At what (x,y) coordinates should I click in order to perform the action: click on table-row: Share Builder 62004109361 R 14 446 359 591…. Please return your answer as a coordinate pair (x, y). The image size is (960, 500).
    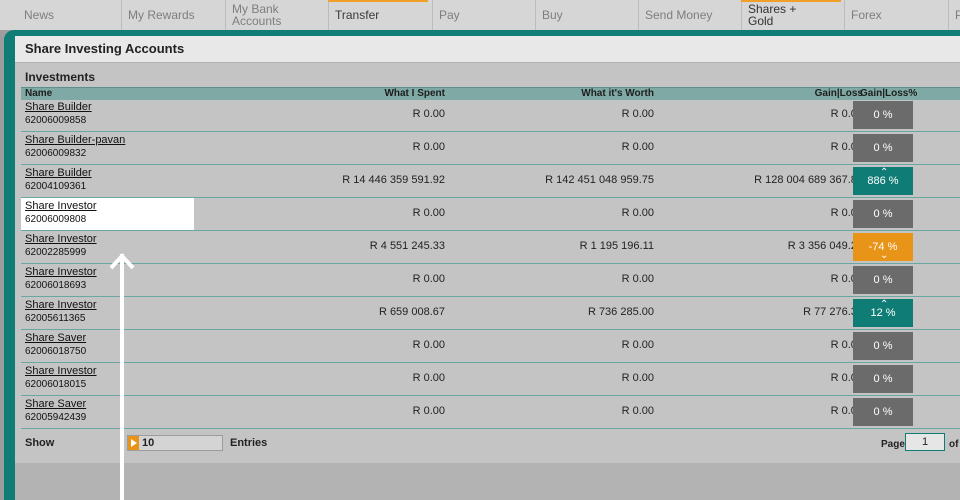
    Looking at the image, I should click on (490, 181).